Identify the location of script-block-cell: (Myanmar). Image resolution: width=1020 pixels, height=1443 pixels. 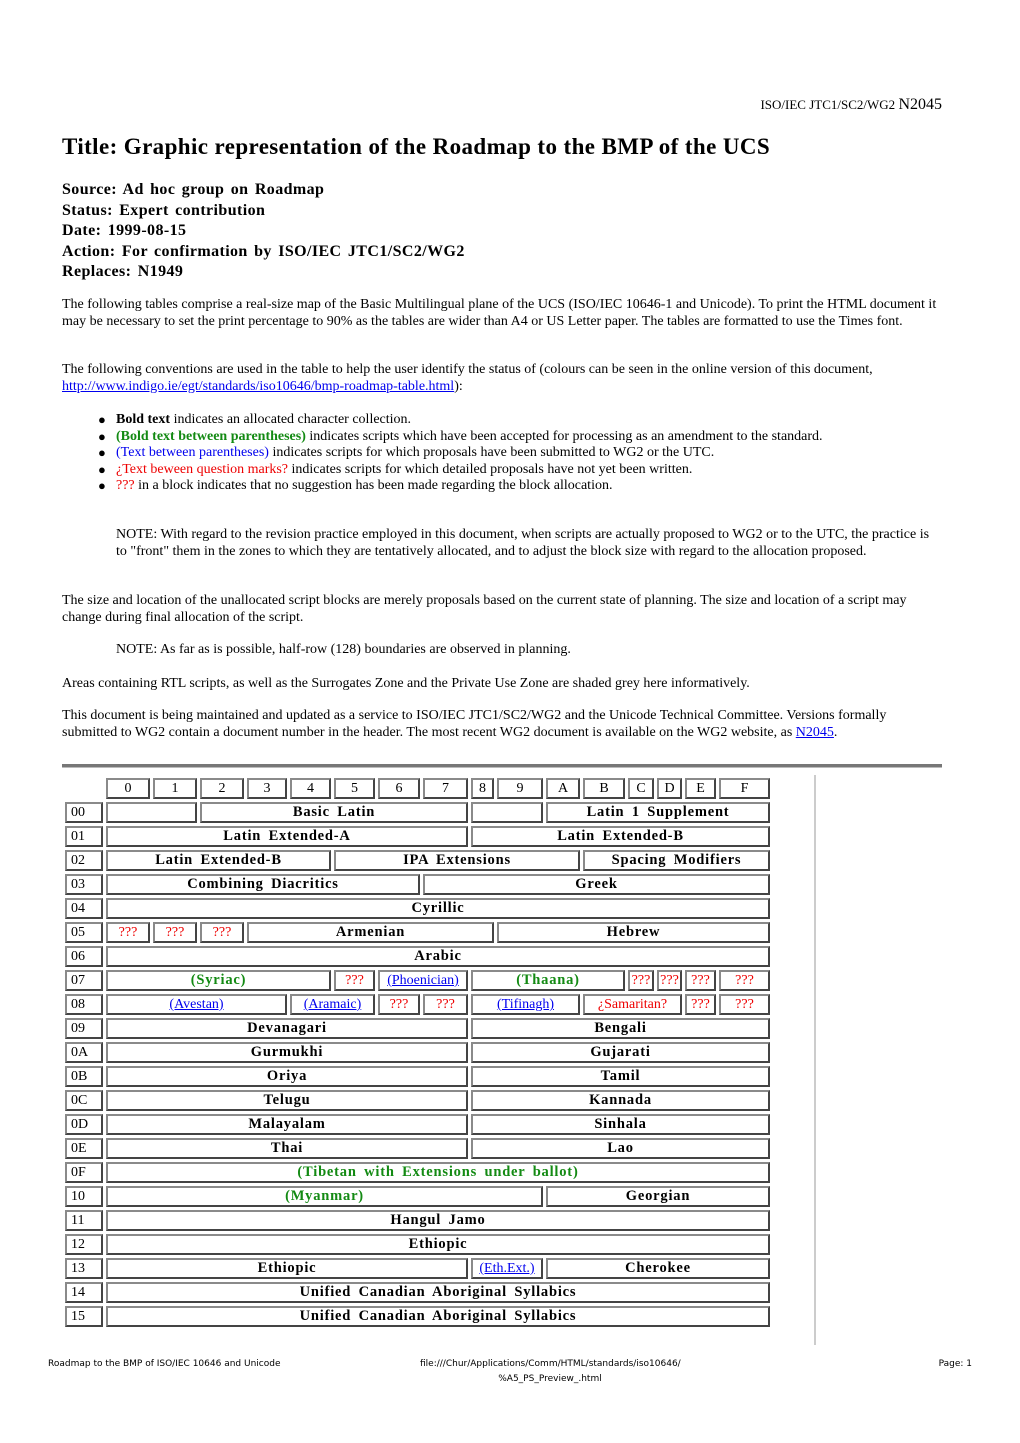
(324, 1196).